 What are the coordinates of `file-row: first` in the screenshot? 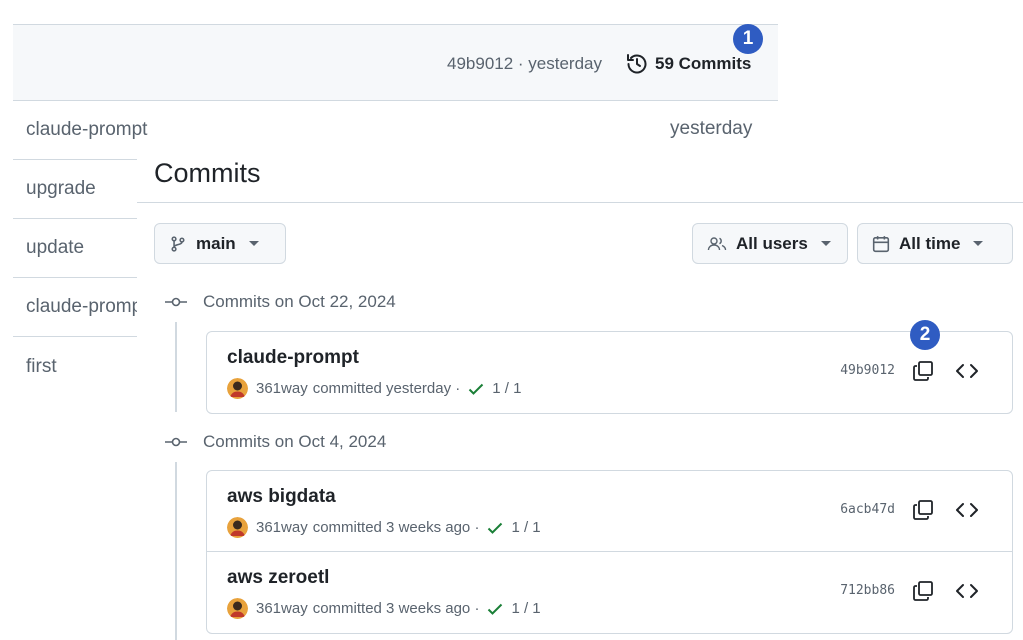 It's located at (75, 366).